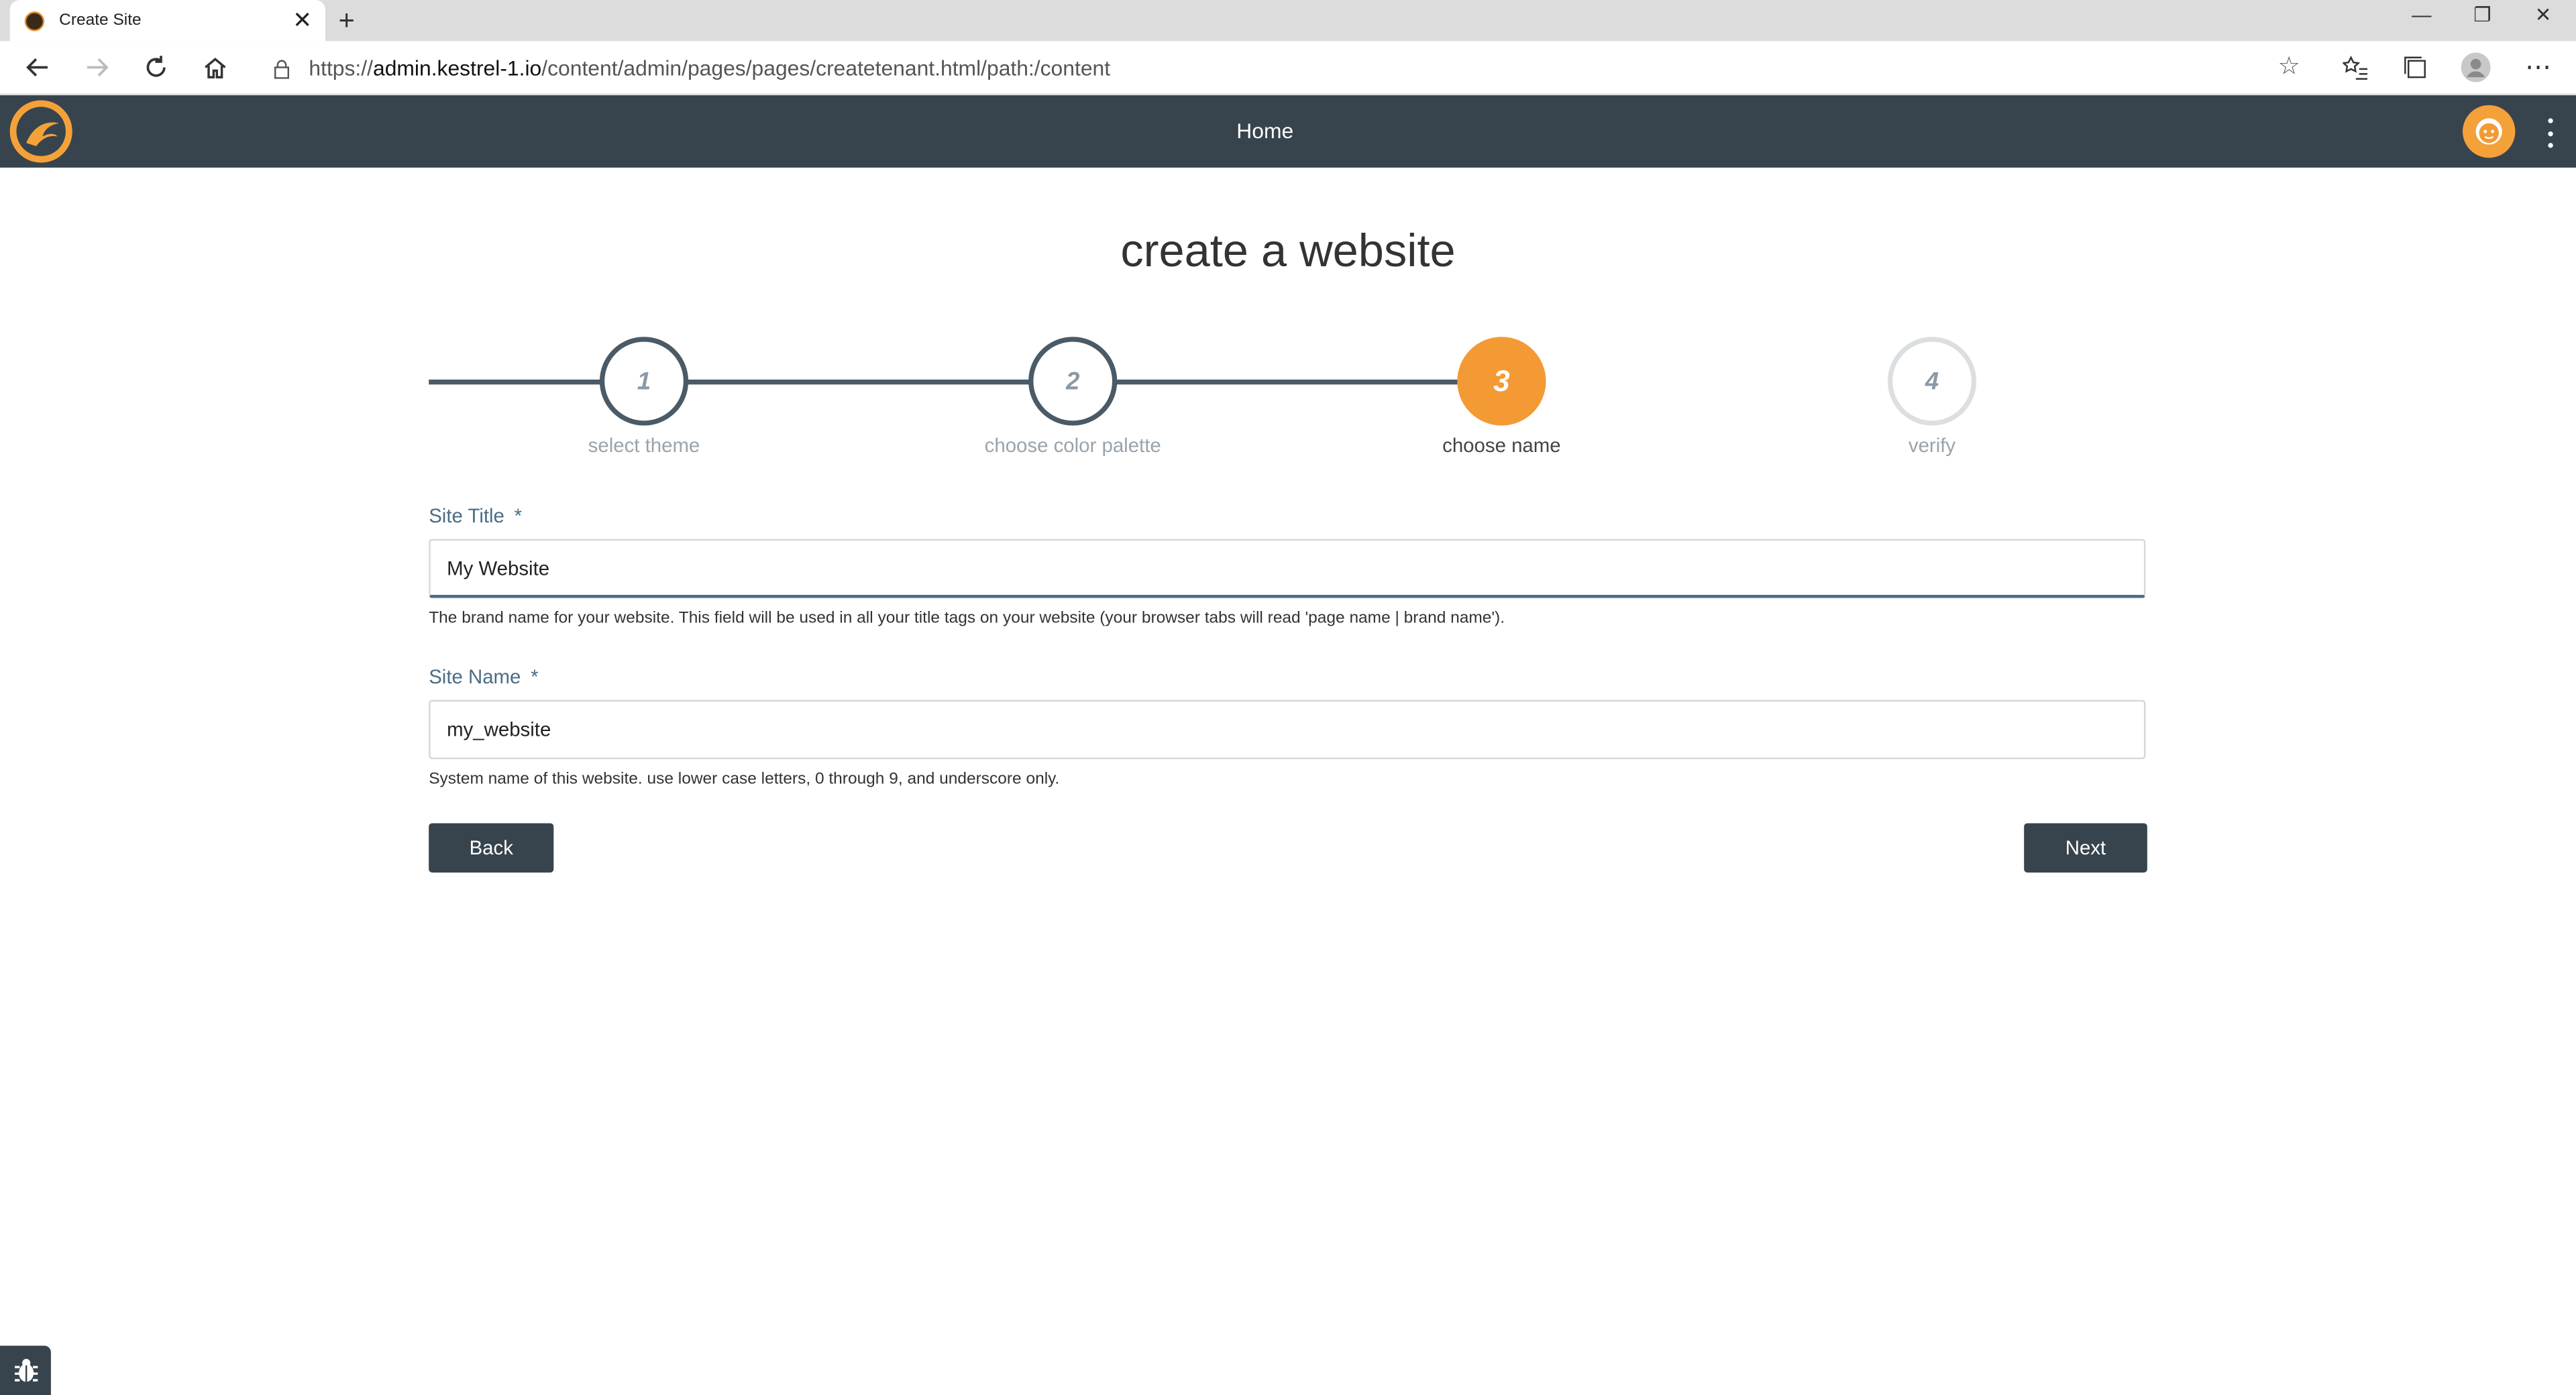 Image resolution: width=2576 pixels, height=1395 pixels. I want to click on lock-icon, so click(282, 68).